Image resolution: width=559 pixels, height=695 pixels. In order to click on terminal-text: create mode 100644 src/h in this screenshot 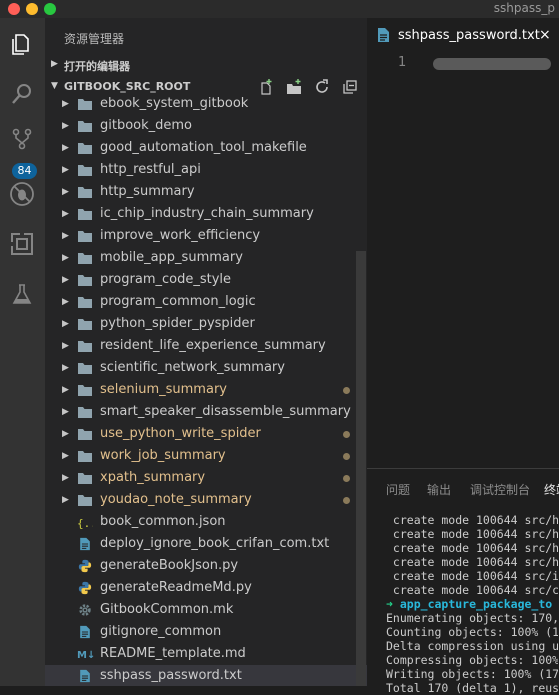, I will do `click(472, 562)`.